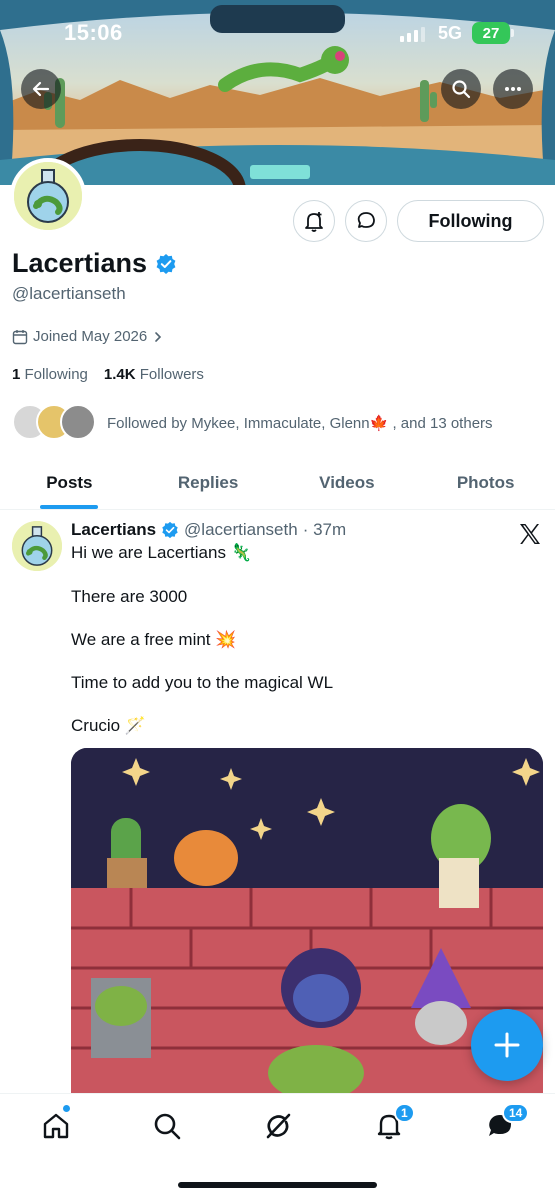 The height and width of the screenshot is (1200, 555). I want to click on follower-avatar, so click(78, 422).